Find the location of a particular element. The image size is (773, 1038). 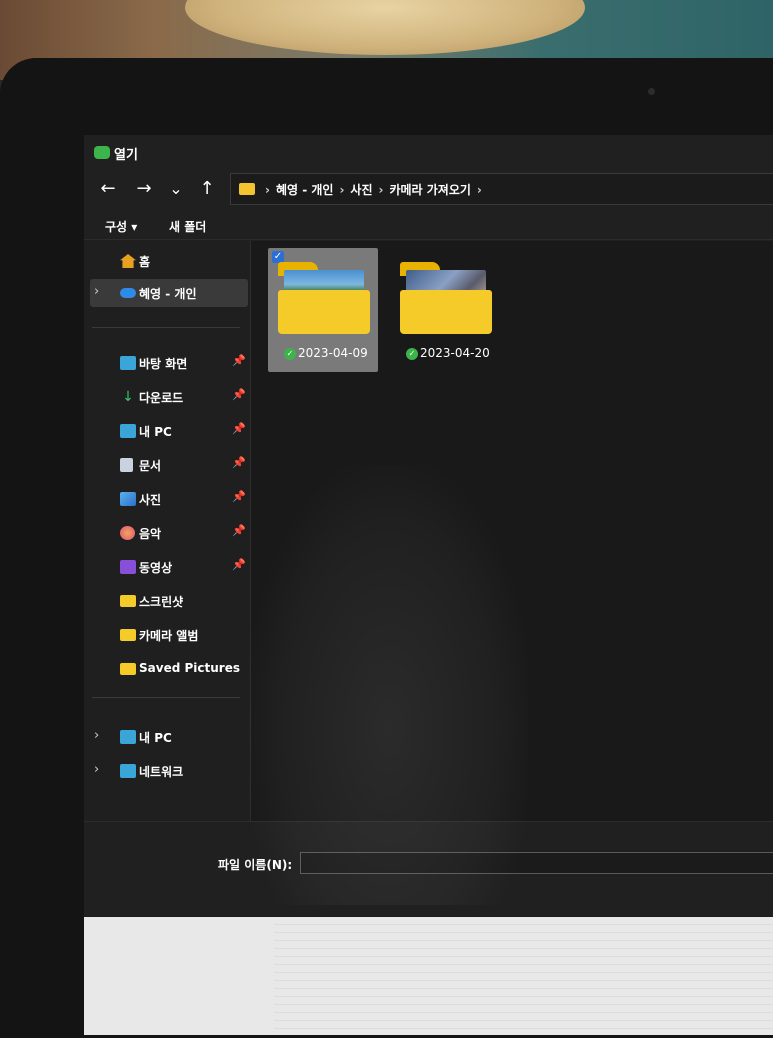

sidebar-item-pictures: 사진 📌 is located at coordinates (167, 499).